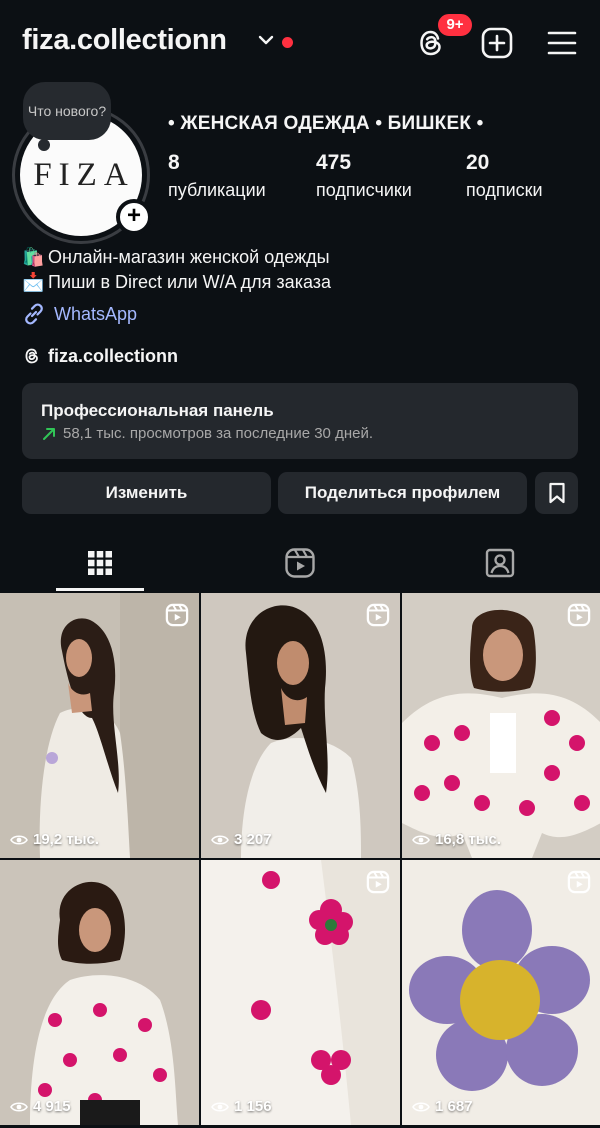  I want to click on stat-following-label: подписки, so click(504, 190).